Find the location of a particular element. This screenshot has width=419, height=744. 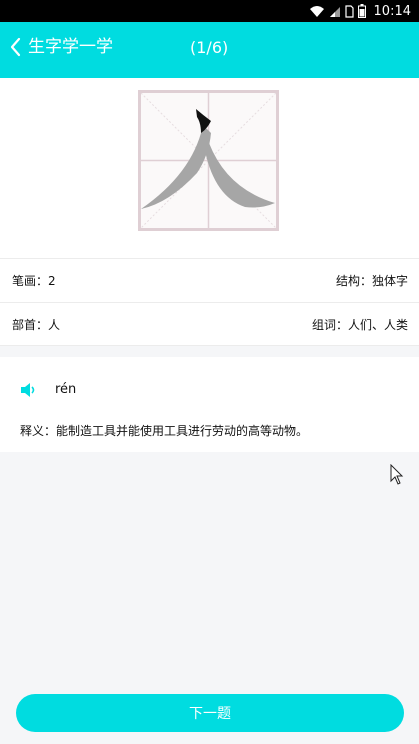

pinyin: rén is located at coordinates (66, 389).